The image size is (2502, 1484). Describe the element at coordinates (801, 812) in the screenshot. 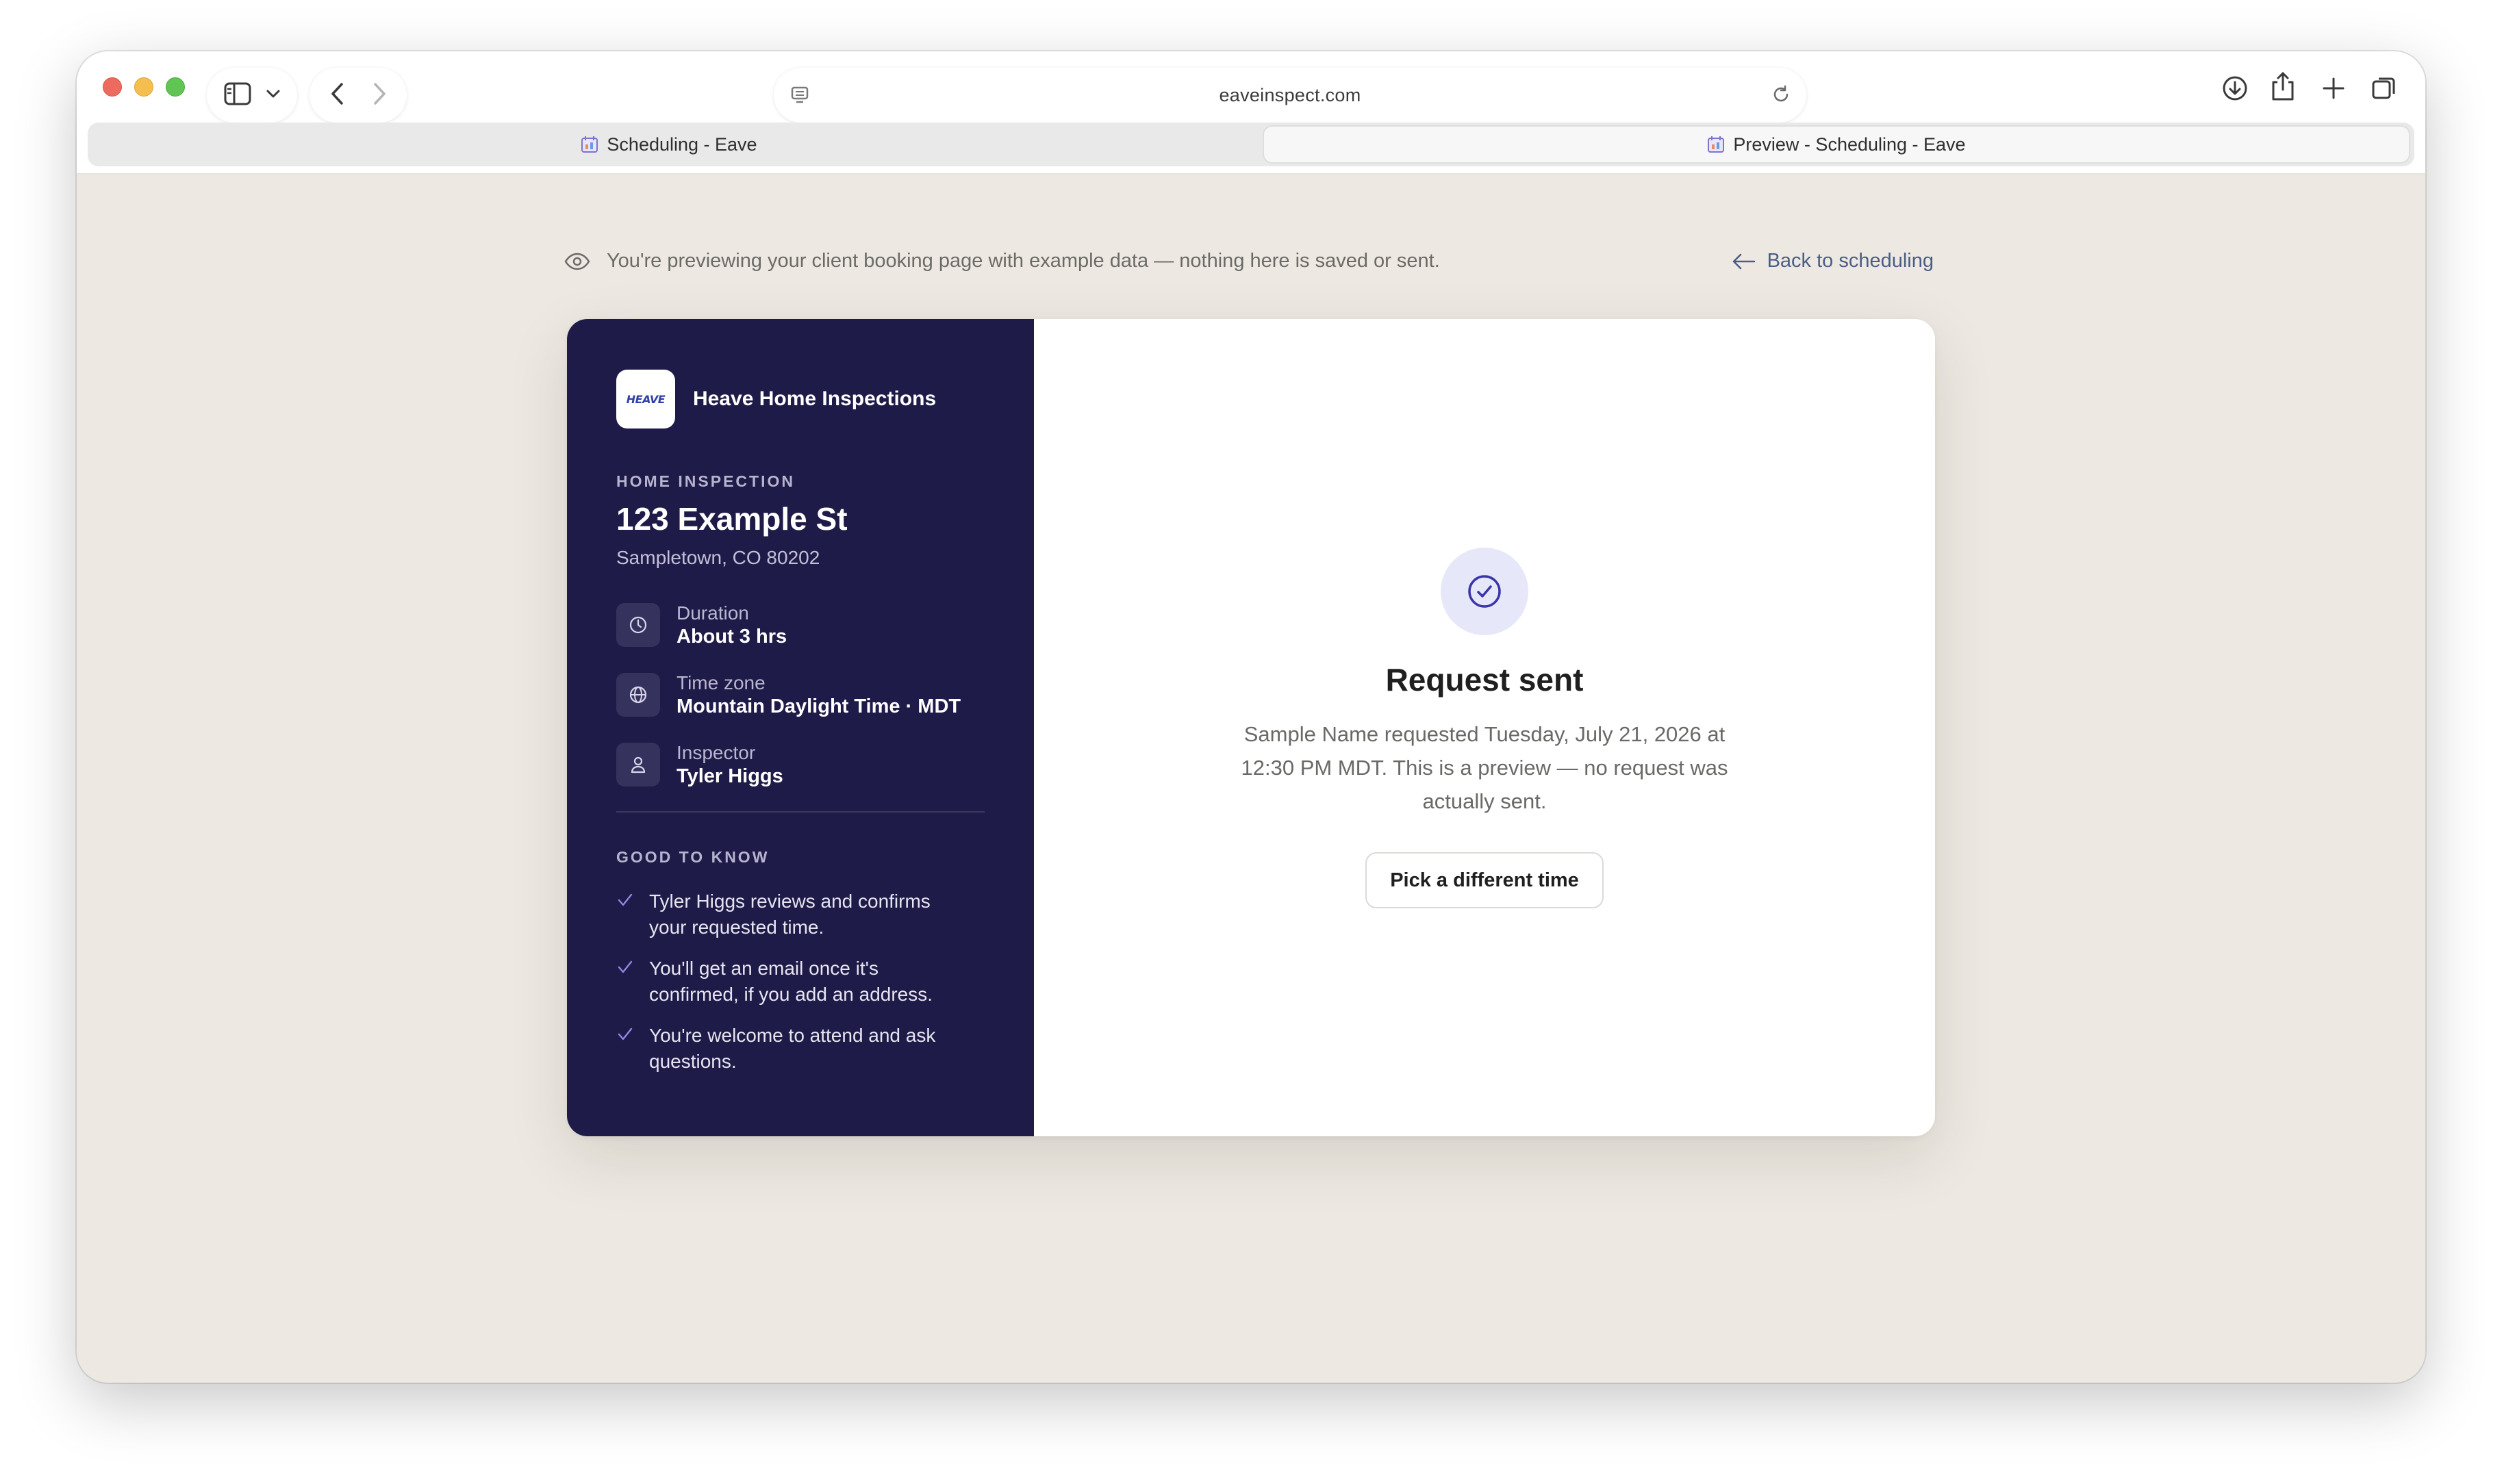

I see `divider` at that location.